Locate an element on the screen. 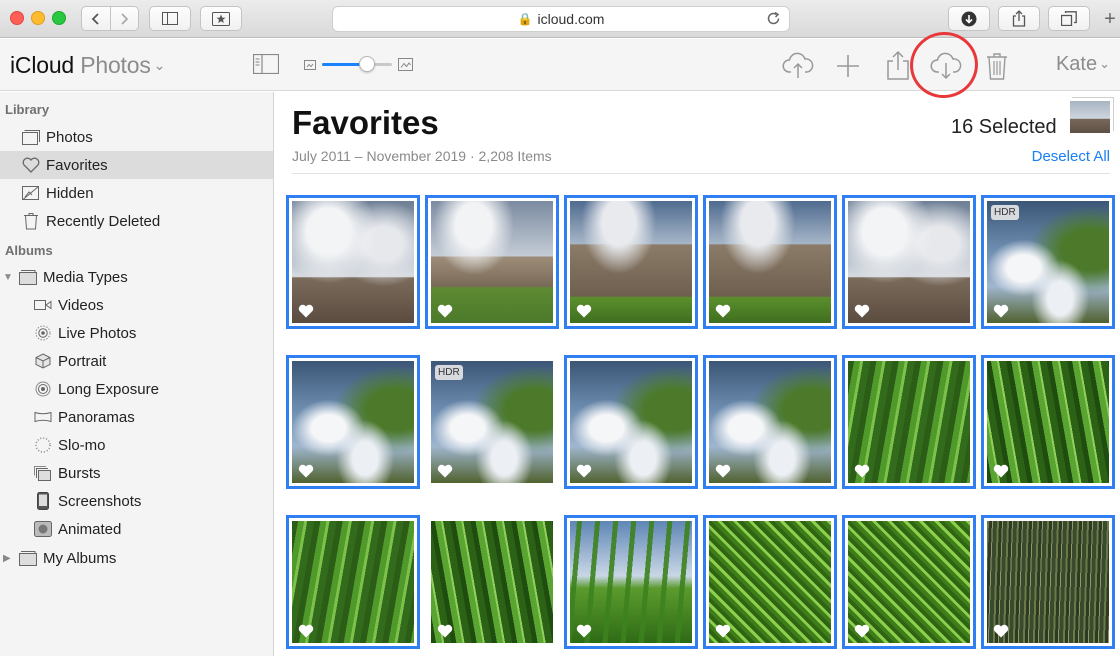 This screenshot has height=656, width=1120. sidebar-item-recently-deleted: Recently Deleted is located at coordinates (136, 221).